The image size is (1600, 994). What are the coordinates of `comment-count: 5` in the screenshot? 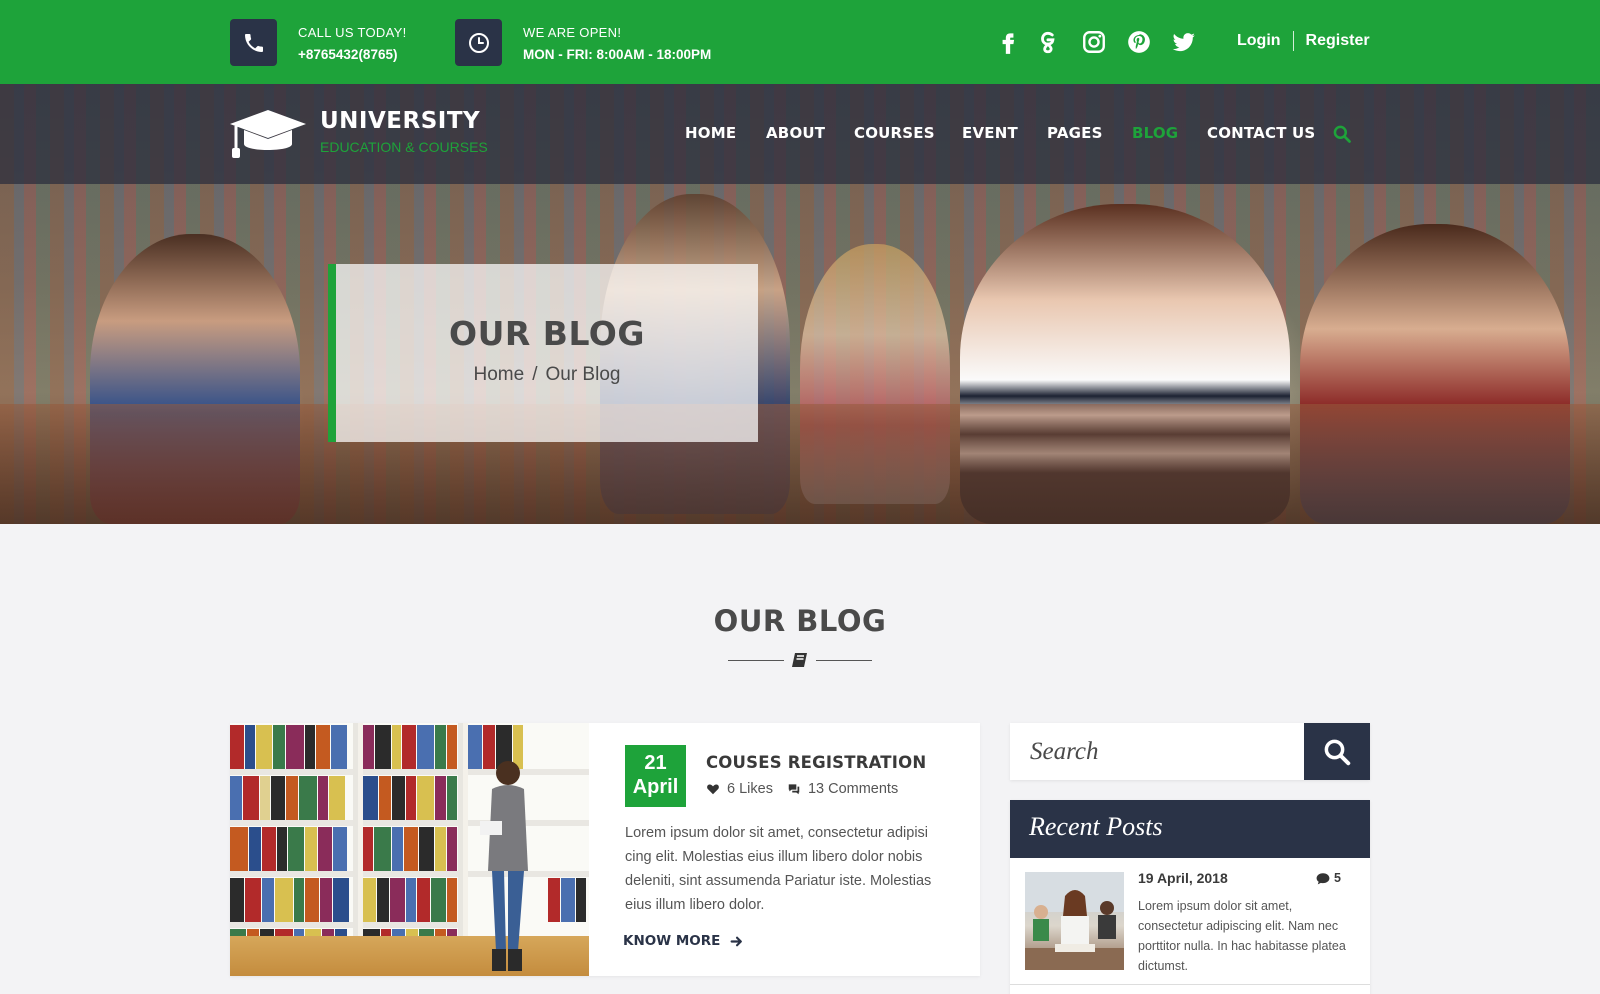 It's located at (1337, 878).